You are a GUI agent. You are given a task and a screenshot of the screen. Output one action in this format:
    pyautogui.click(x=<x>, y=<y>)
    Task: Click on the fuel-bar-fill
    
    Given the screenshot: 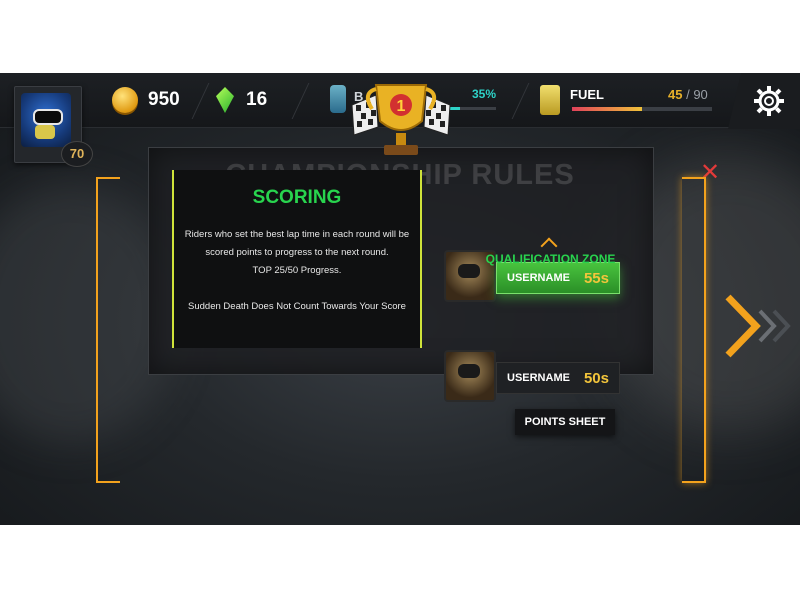 What is the action you would take?
    pyautogui.click(x=607, y=109)
    